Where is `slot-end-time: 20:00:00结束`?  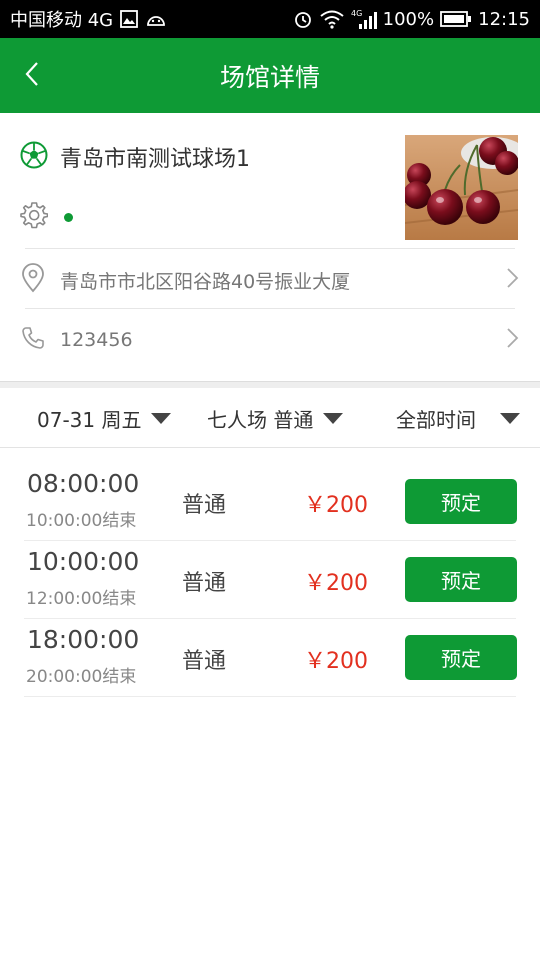 slot-end-time: 20:00:00结束 is located at coordinates (81, 677).